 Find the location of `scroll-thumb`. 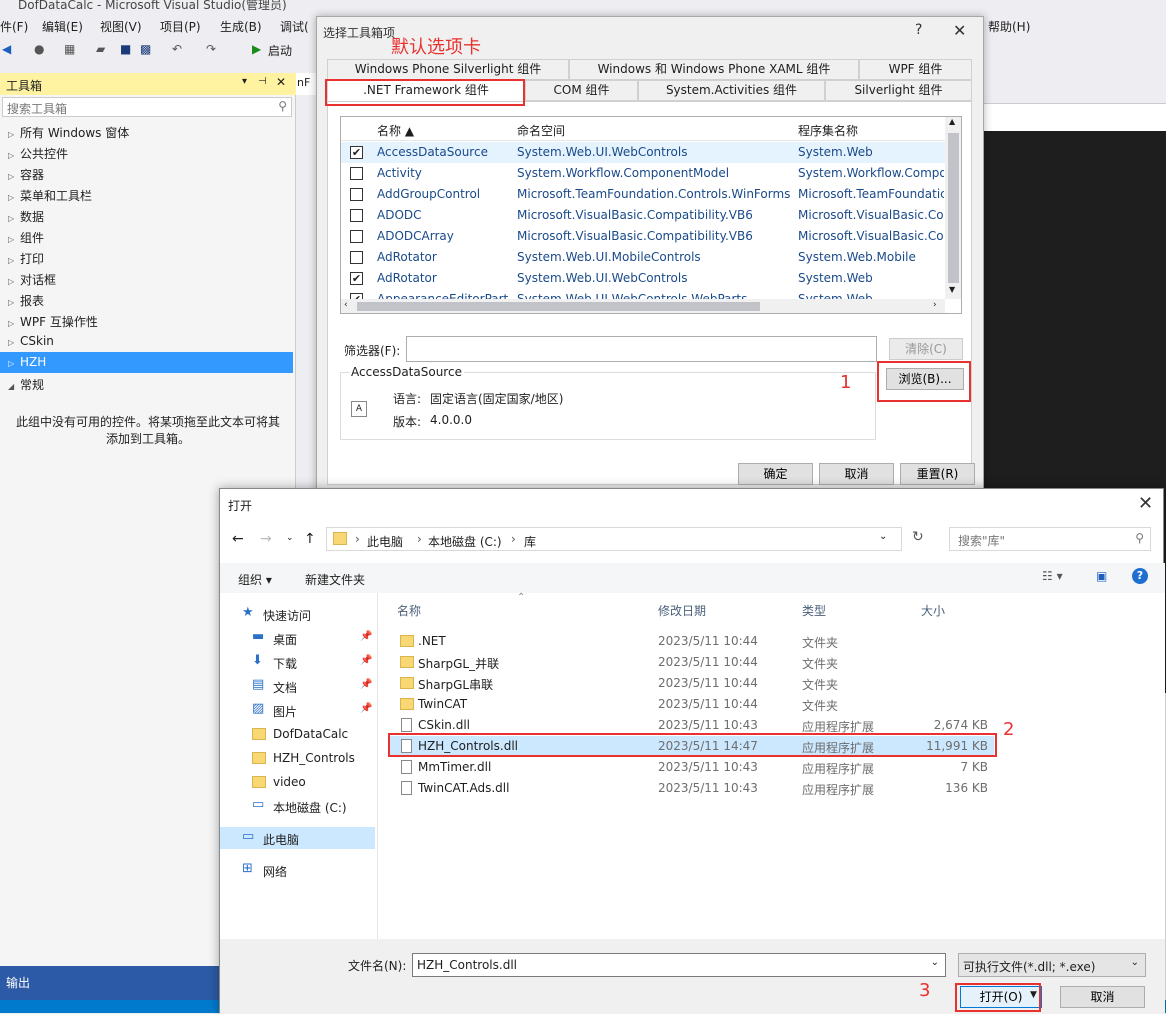

scroll-thumb is located at coordinates (953, 208).